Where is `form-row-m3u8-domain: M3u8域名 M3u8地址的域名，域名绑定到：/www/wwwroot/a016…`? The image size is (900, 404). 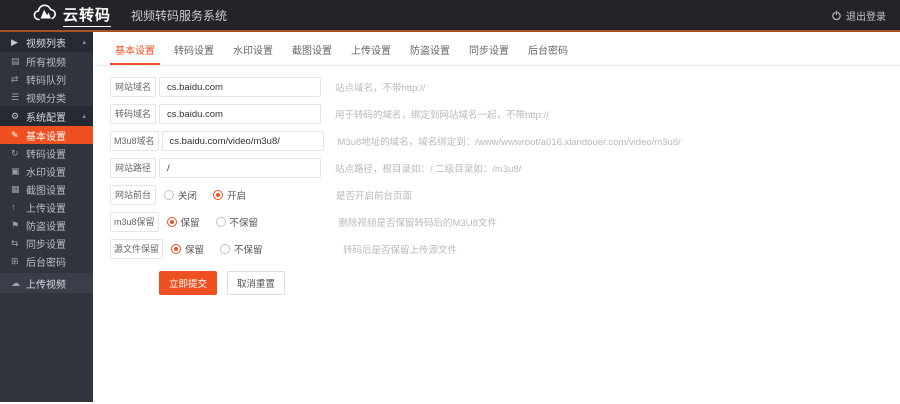
form-row-m3u8-domain: M3u8域名 M3u8地址的域名，域名绑定到：/www/wwwroot/a016… is located at coordinates (505, 141).